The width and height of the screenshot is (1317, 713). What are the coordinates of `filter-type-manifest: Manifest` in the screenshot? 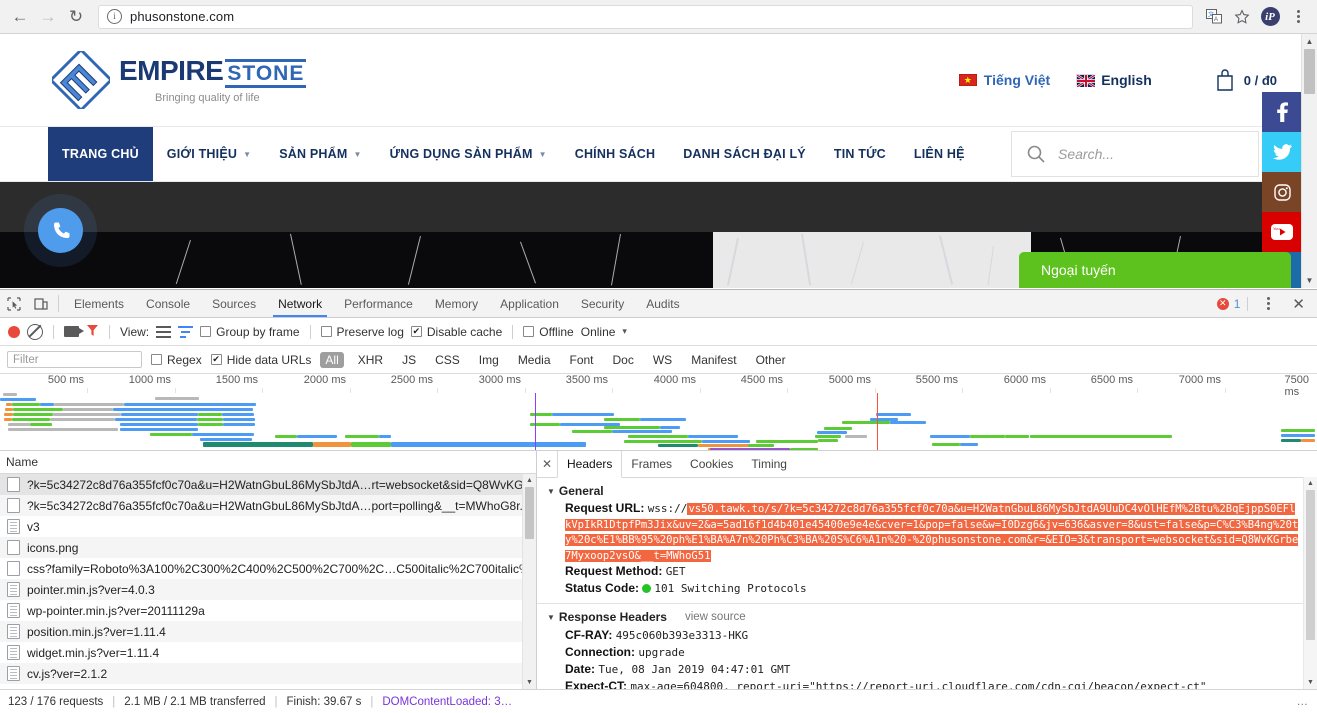 It's located at (713, 360).